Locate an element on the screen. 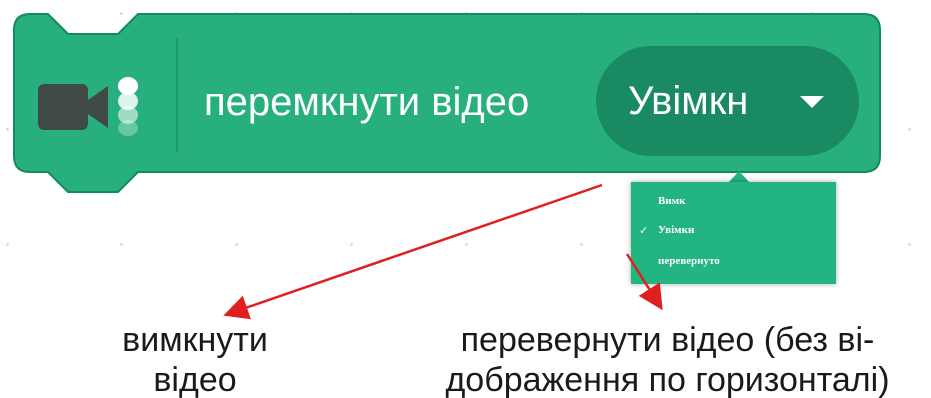 This screenshot has height=398, width=931. menu-item-label: Увімкн is located at coordinates (676, 230).